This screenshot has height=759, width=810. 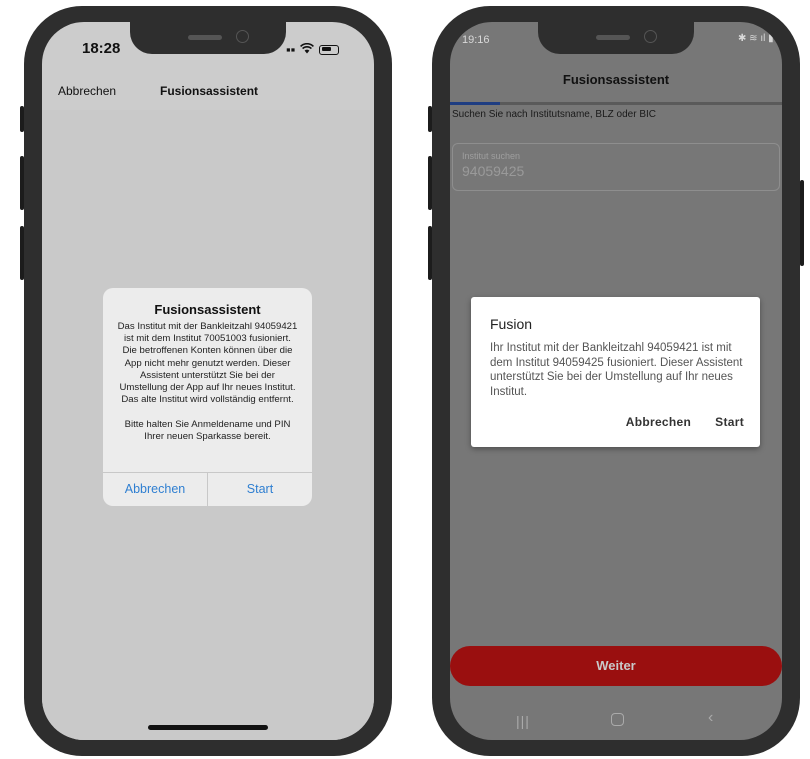 What do you see at coordinates (155, 489) in the screenshot?
I see `alert-cancel-button: Abbrechen` at bounding box center [155, 489].